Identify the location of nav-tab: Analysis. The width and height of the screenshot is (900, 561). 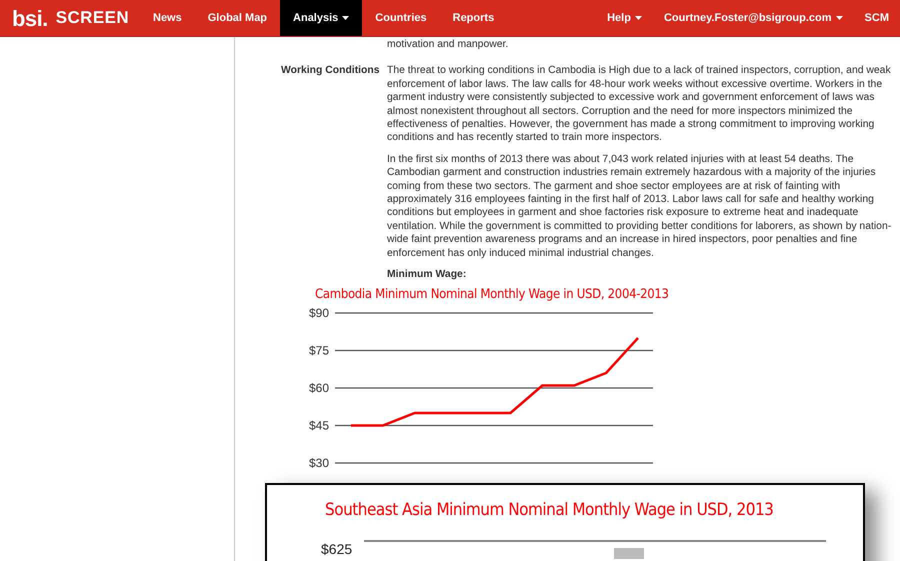
(321, 18).